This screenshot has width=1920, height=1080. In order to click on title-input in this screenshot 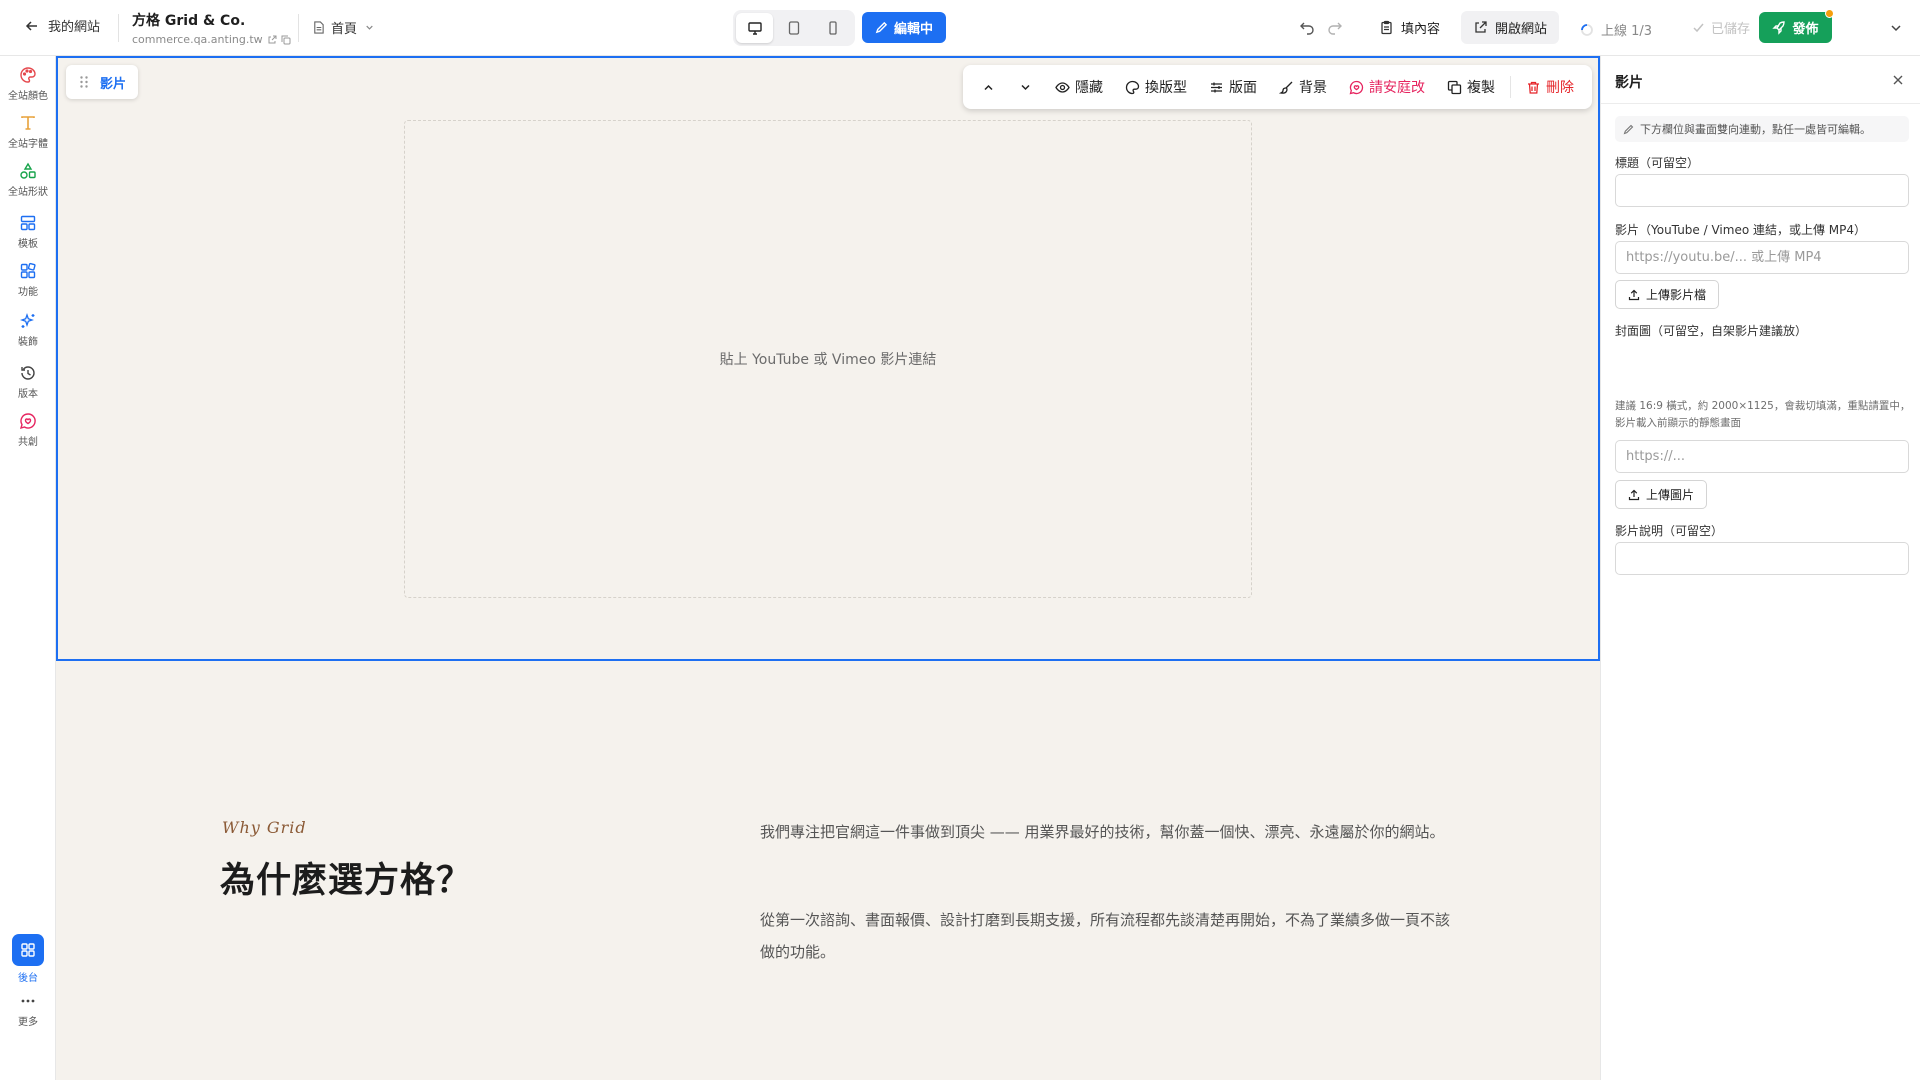, I will do `click(1762, 190)`.